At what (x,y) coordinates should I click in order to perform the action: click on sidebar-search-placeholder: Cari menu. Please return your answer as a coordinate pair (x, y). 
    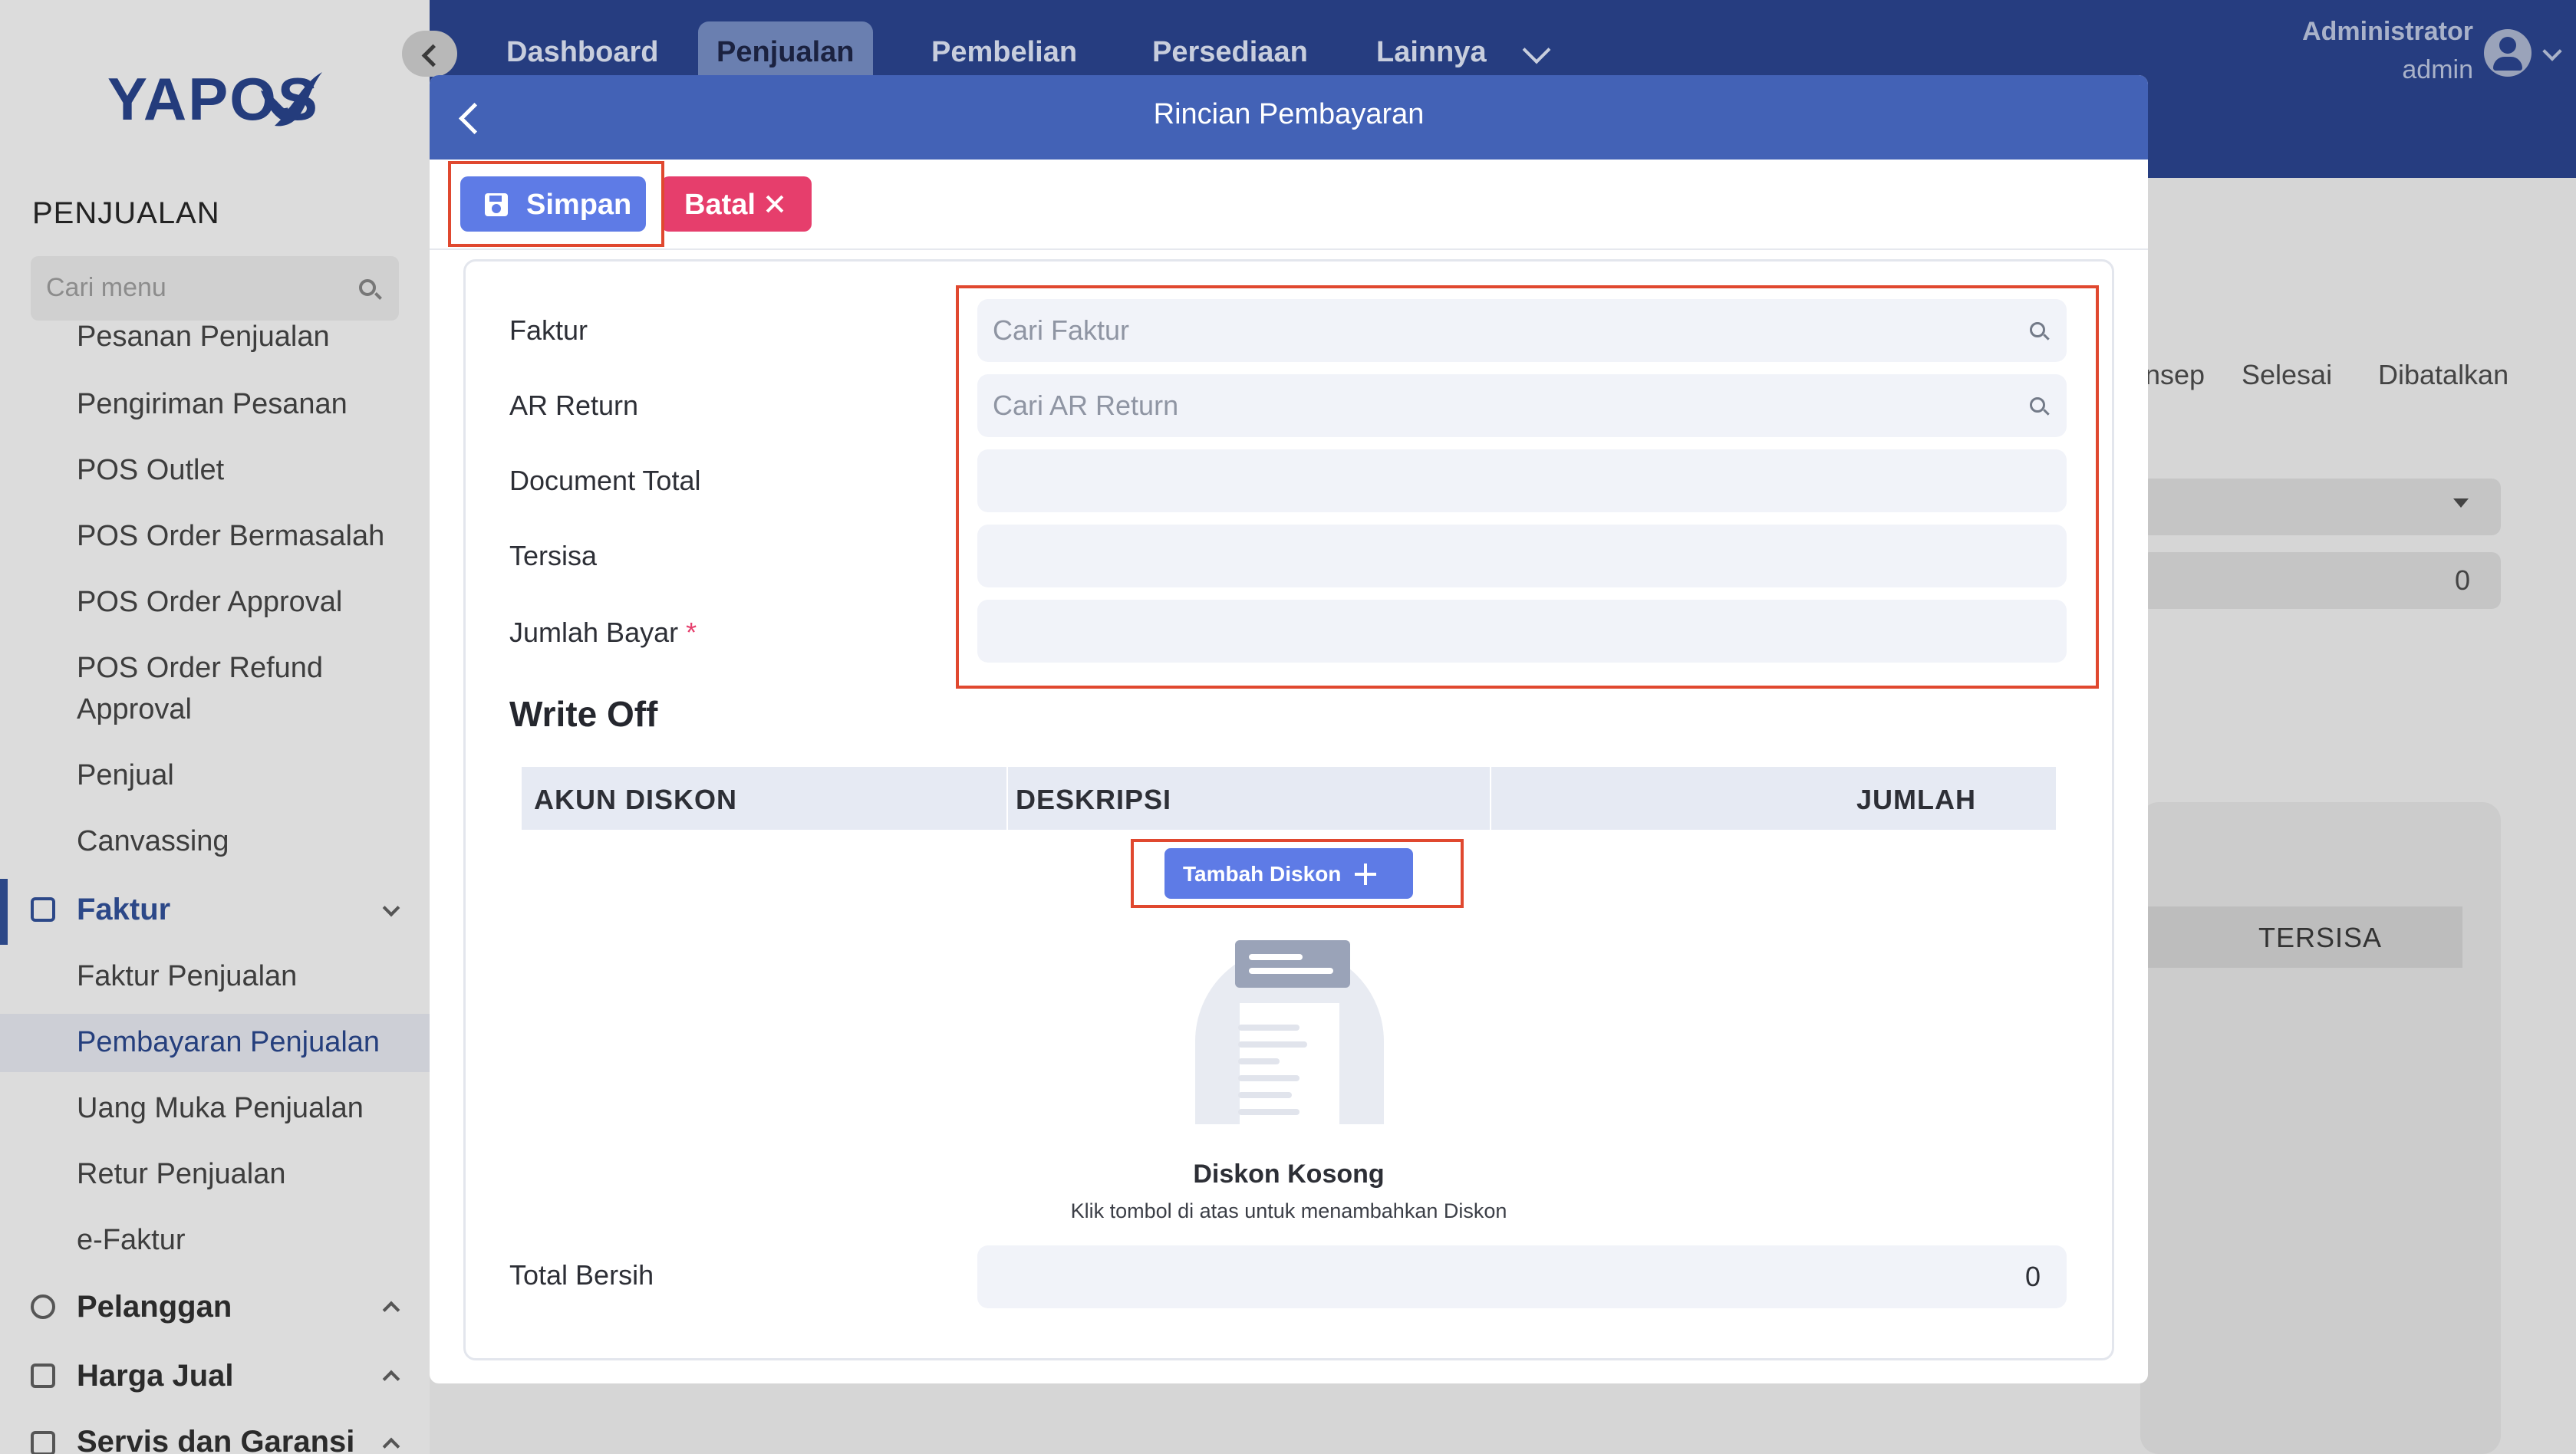
    Looking at the image, I should click on (106, 287).